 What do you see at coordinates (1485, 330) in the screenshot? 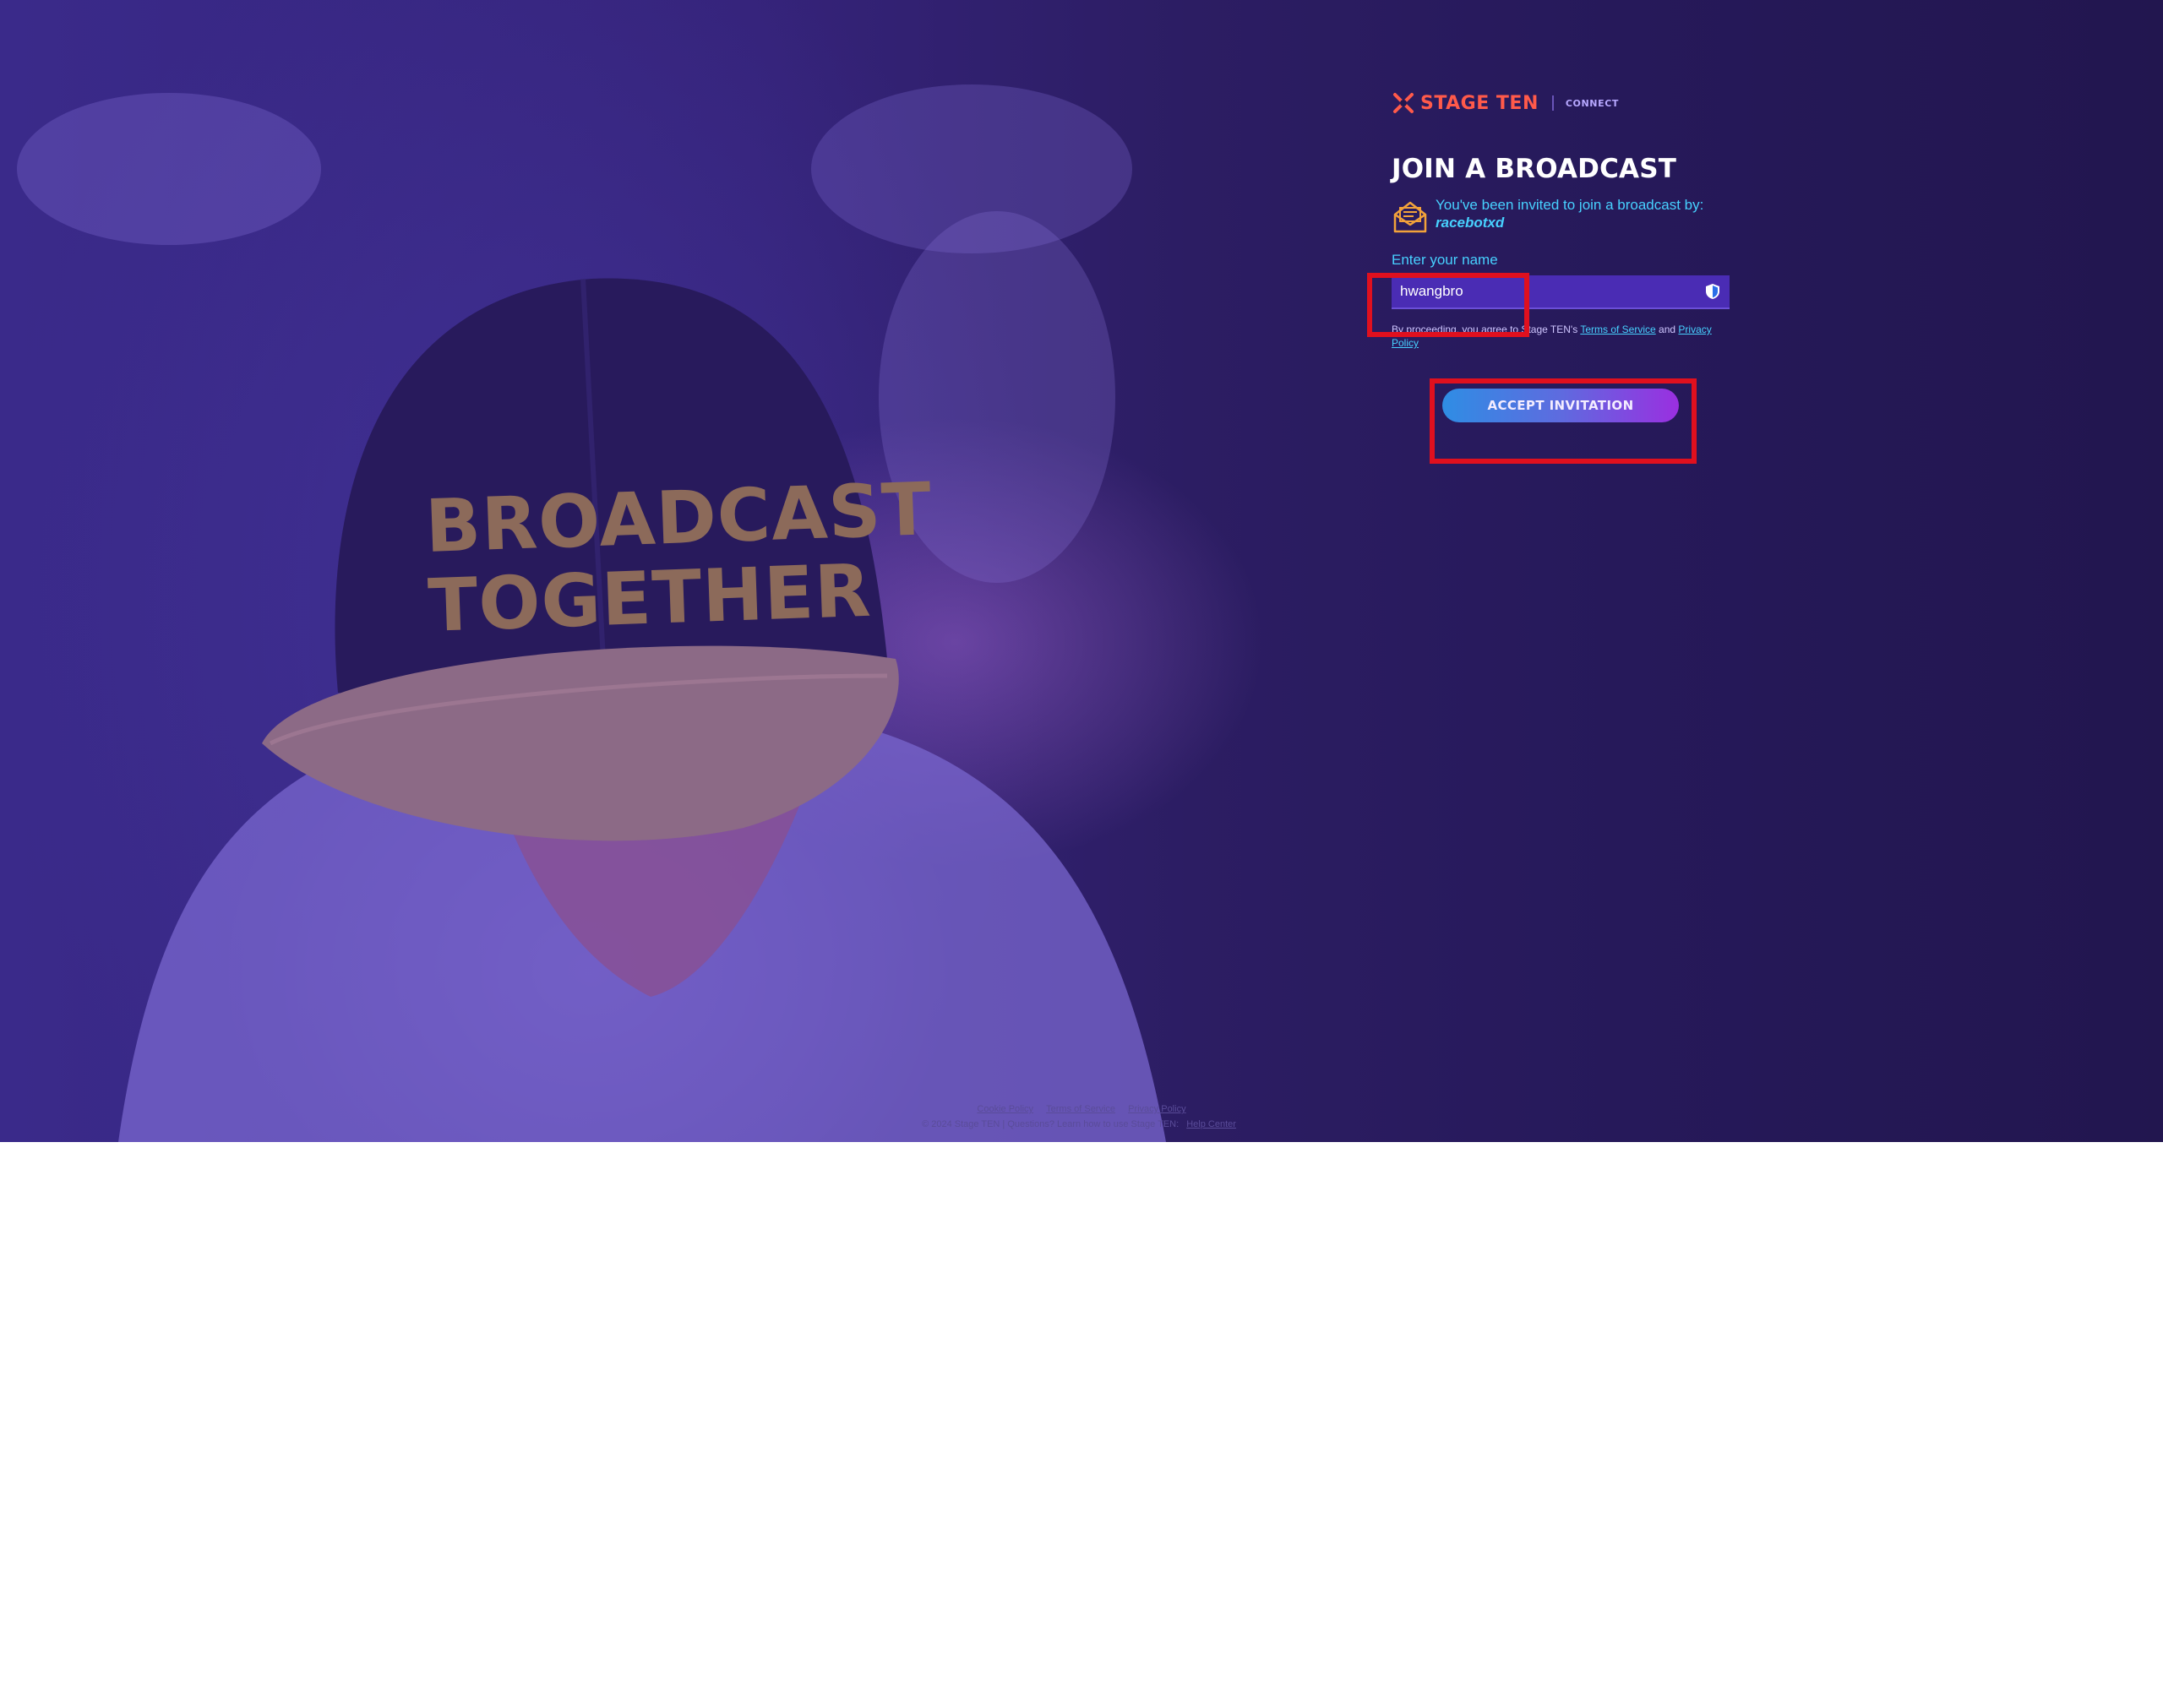
I see `legal-prefix: By proceeding, you agree to Stage TEN's` at bounding box center [1485, 330].